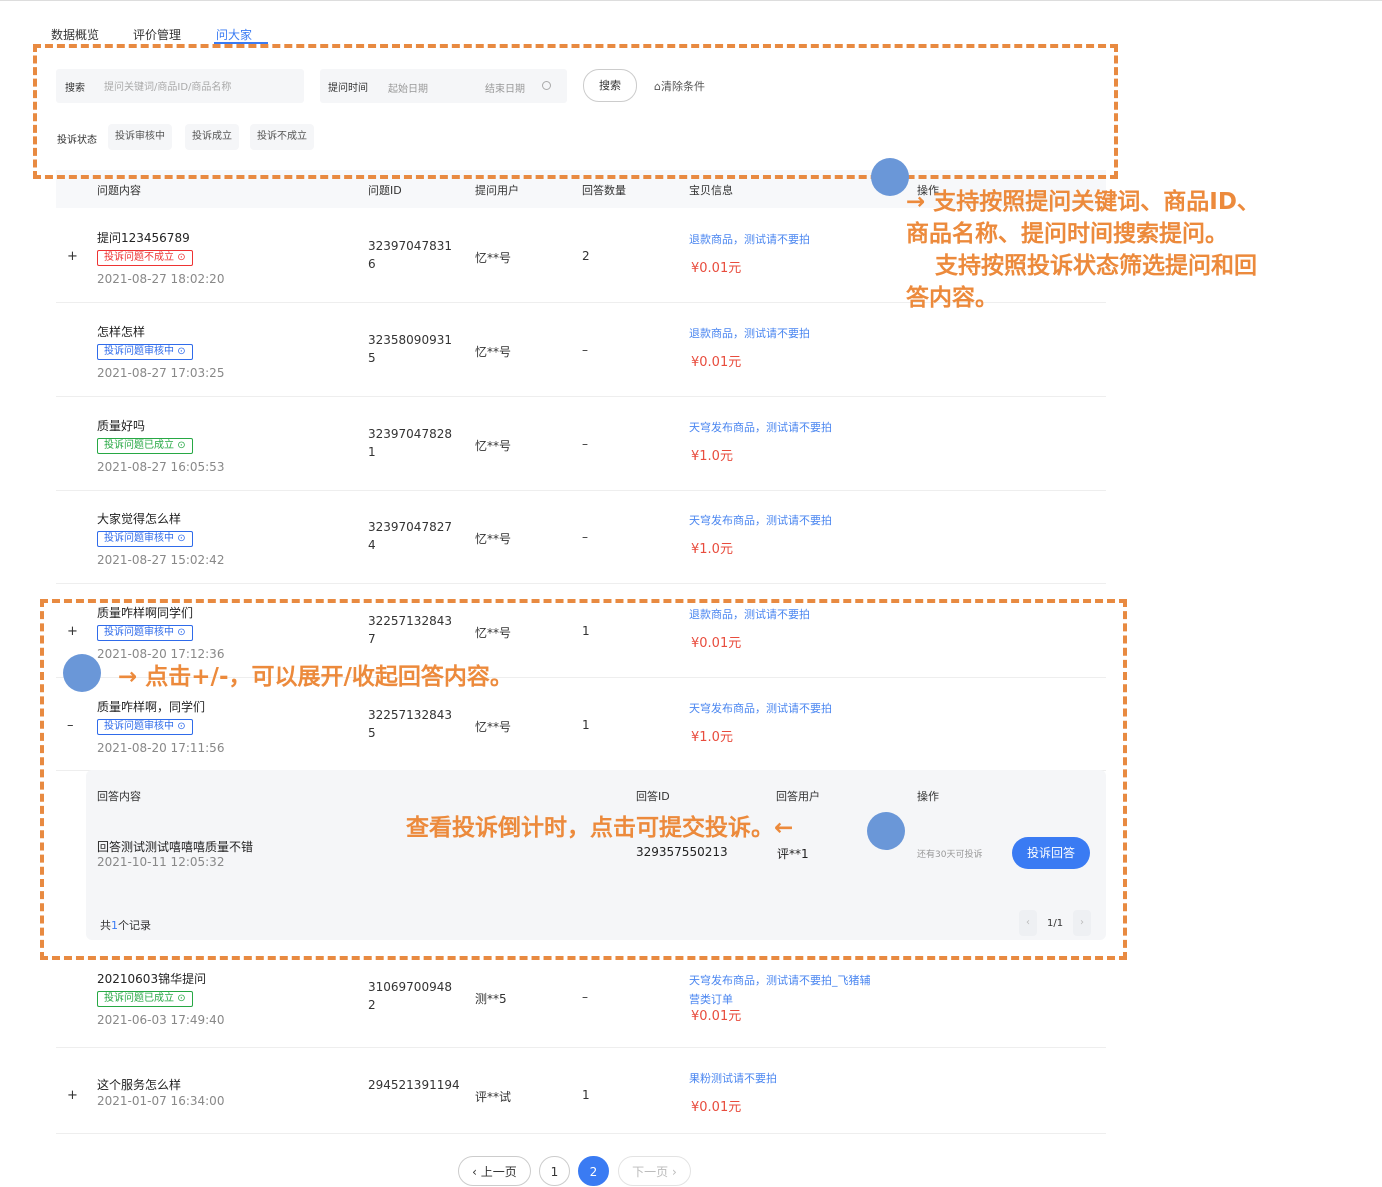  Describe the element at coordinates (1096, 266) in the screenshot. I see `filter-annotation-line3: 支持按照投诉状态筛选提问和回` at that location.